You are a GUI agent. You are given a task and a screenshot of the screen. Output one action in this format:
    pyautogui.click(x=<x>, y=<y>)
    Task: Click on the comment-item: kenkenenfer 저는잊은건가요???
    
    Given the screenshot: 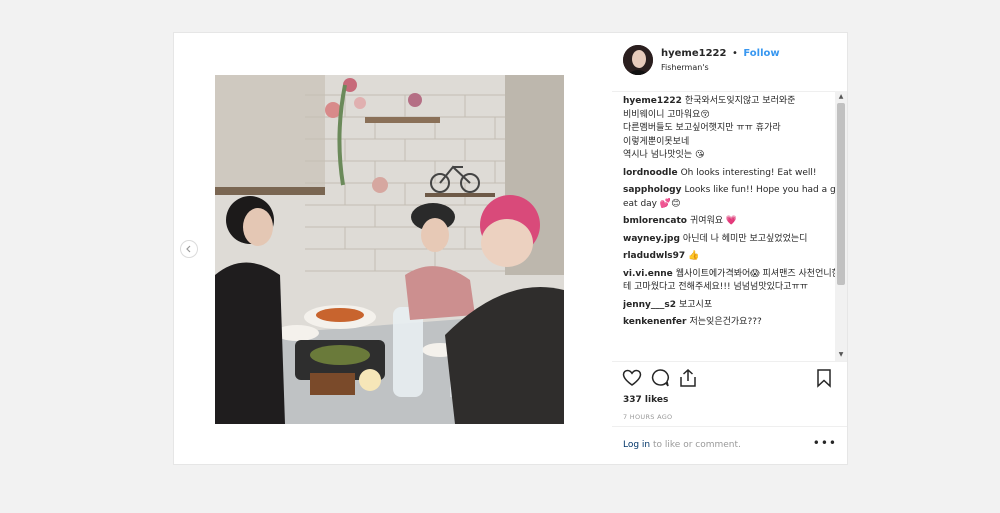 What is the action you would take?
    pyautogui.click(x=733, y=323)
    